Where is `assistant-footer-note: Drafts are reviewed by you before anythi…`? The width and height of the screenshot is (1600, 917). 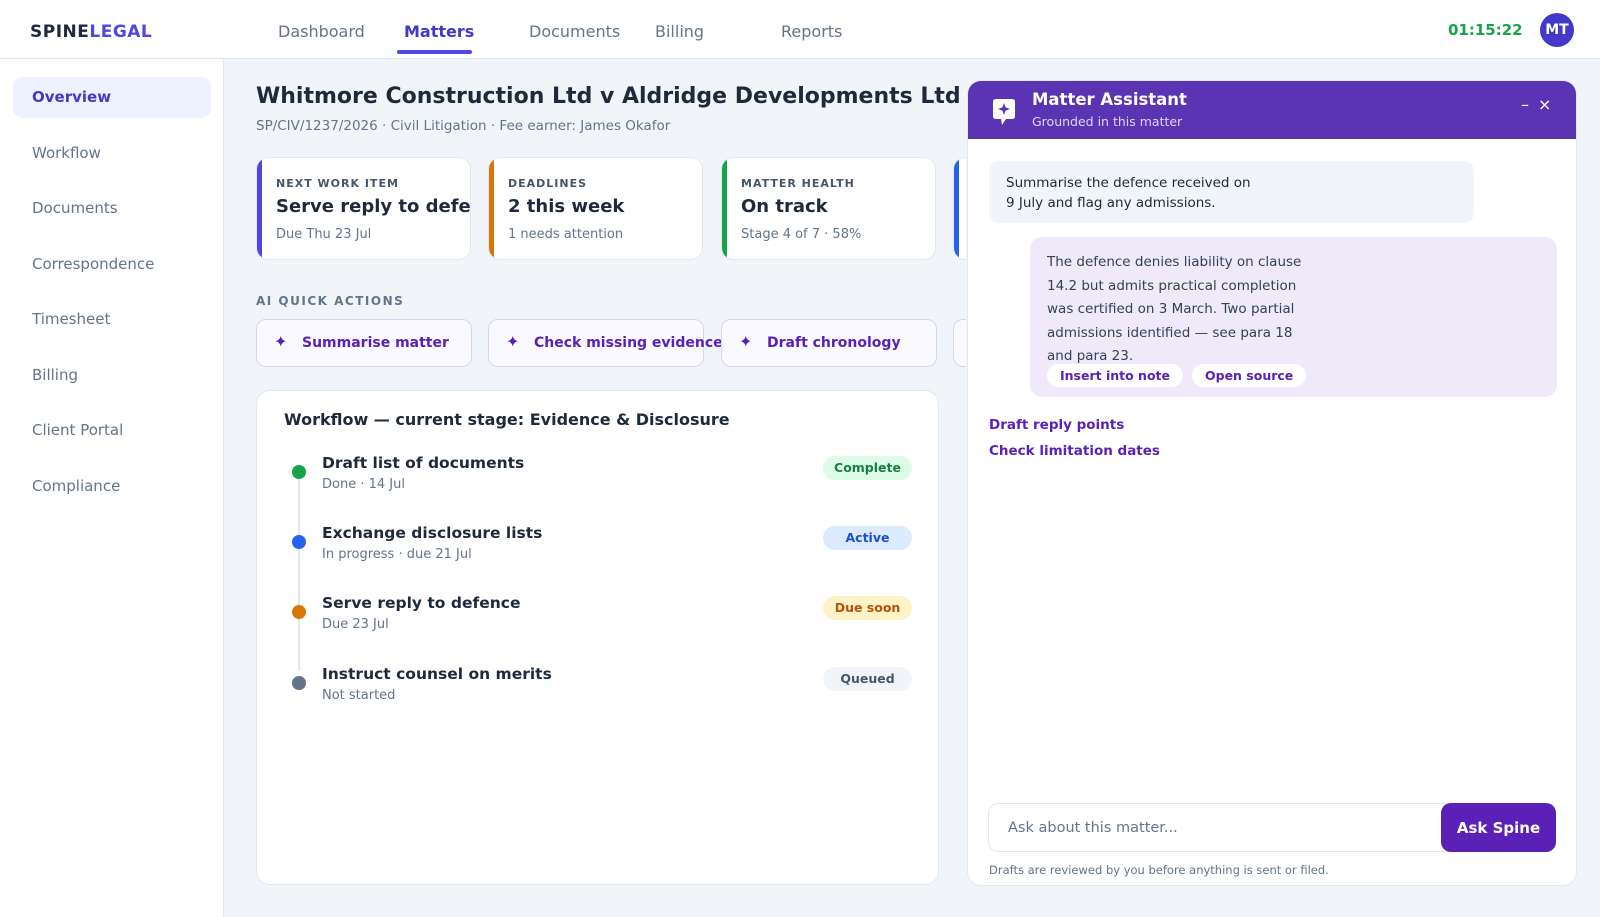
assistant-footer-note: Drafts are reviewed by you before anythi… is located at coordinates (1159, 870).